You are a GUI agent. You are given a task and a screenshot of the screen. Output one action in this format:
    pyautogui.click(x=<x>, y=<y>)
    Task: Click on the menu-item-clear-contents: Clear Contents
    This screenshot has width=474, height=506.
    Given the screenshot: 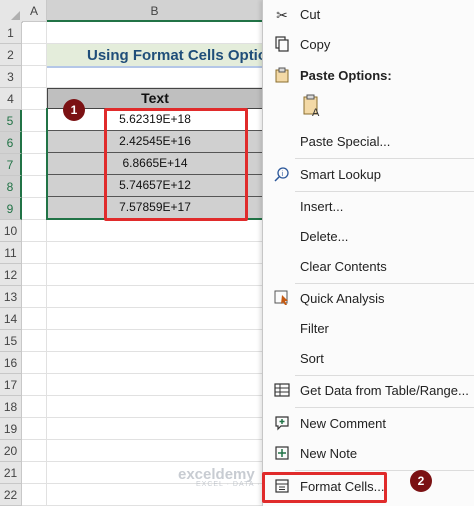 What is the action you would take?
    pyautogui.click(x=368, y=267)
    